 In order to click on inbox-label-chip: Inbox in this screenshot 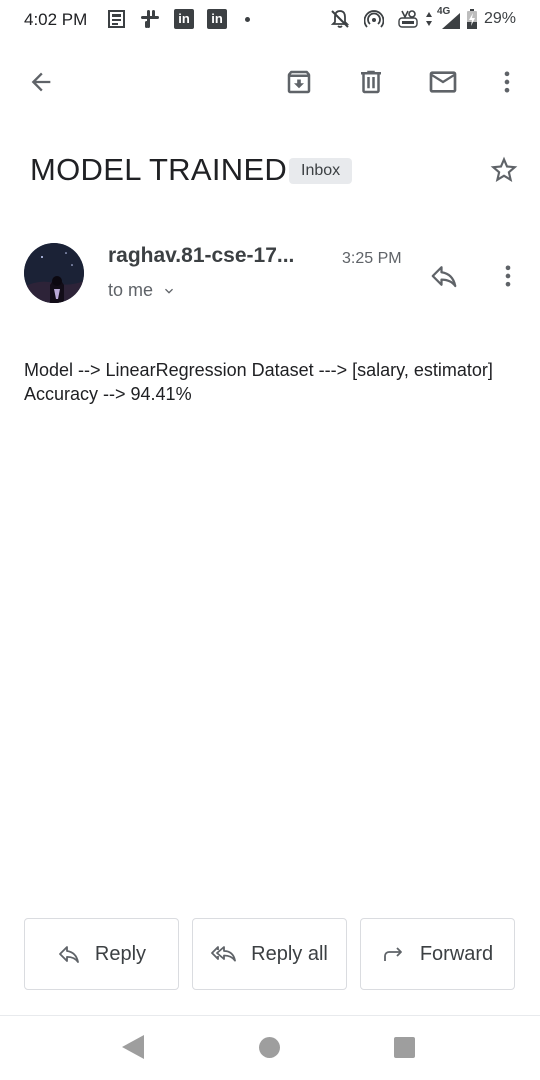, I will do `click(321, 171)`.